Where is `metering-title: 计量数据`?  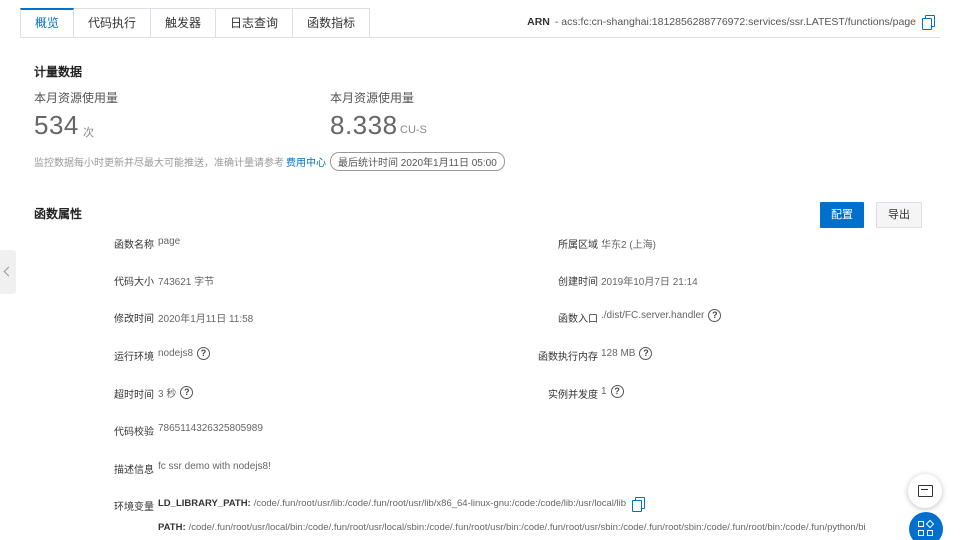
metering-title: 计量数据 is located at coordinates (58, 72).